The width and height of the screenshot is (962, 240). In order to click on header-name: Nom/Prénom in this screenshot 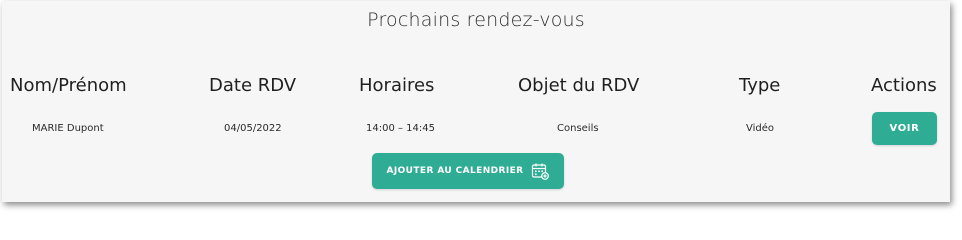, I will do `click(68, 85)`.